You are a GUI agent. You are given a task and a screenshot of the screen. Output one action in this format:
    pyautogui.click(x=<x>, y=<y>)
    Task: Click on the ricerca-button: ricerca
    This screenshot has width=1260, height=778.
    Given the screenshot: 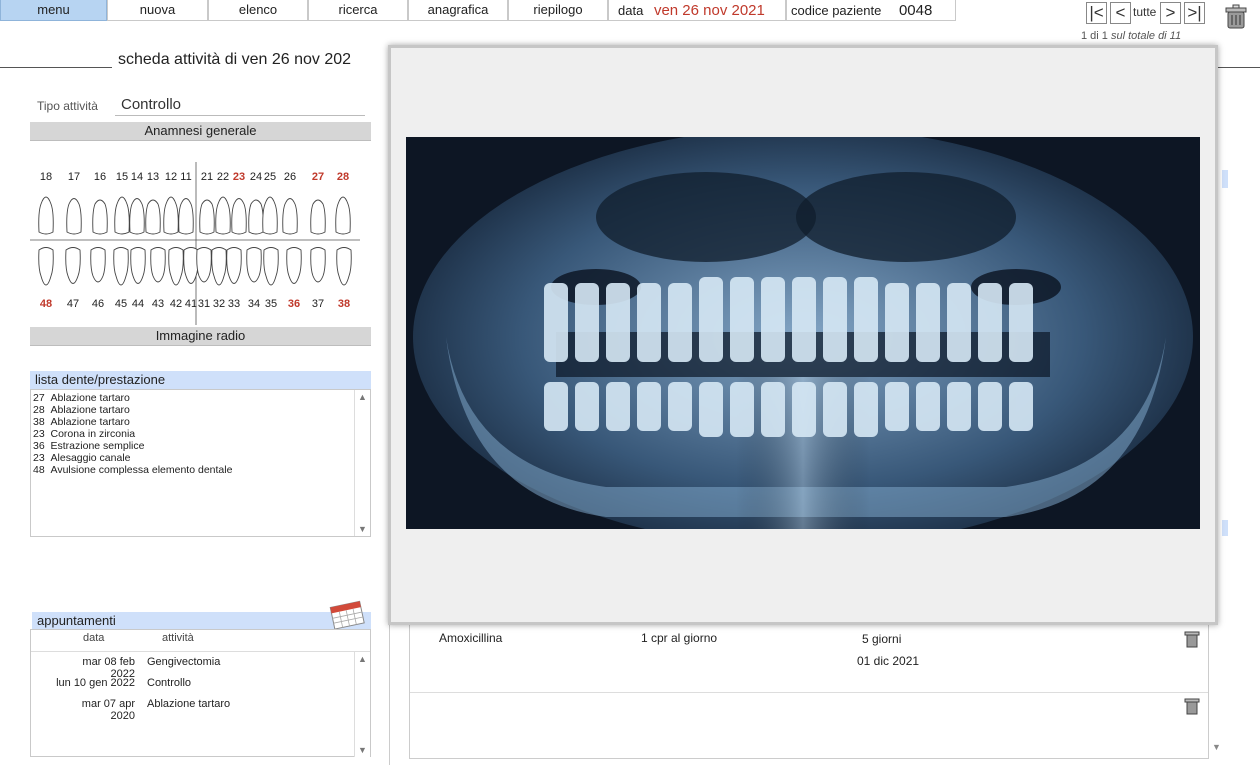 What is the action you would take?
    pyautogui.click(x=358, y=10)
    